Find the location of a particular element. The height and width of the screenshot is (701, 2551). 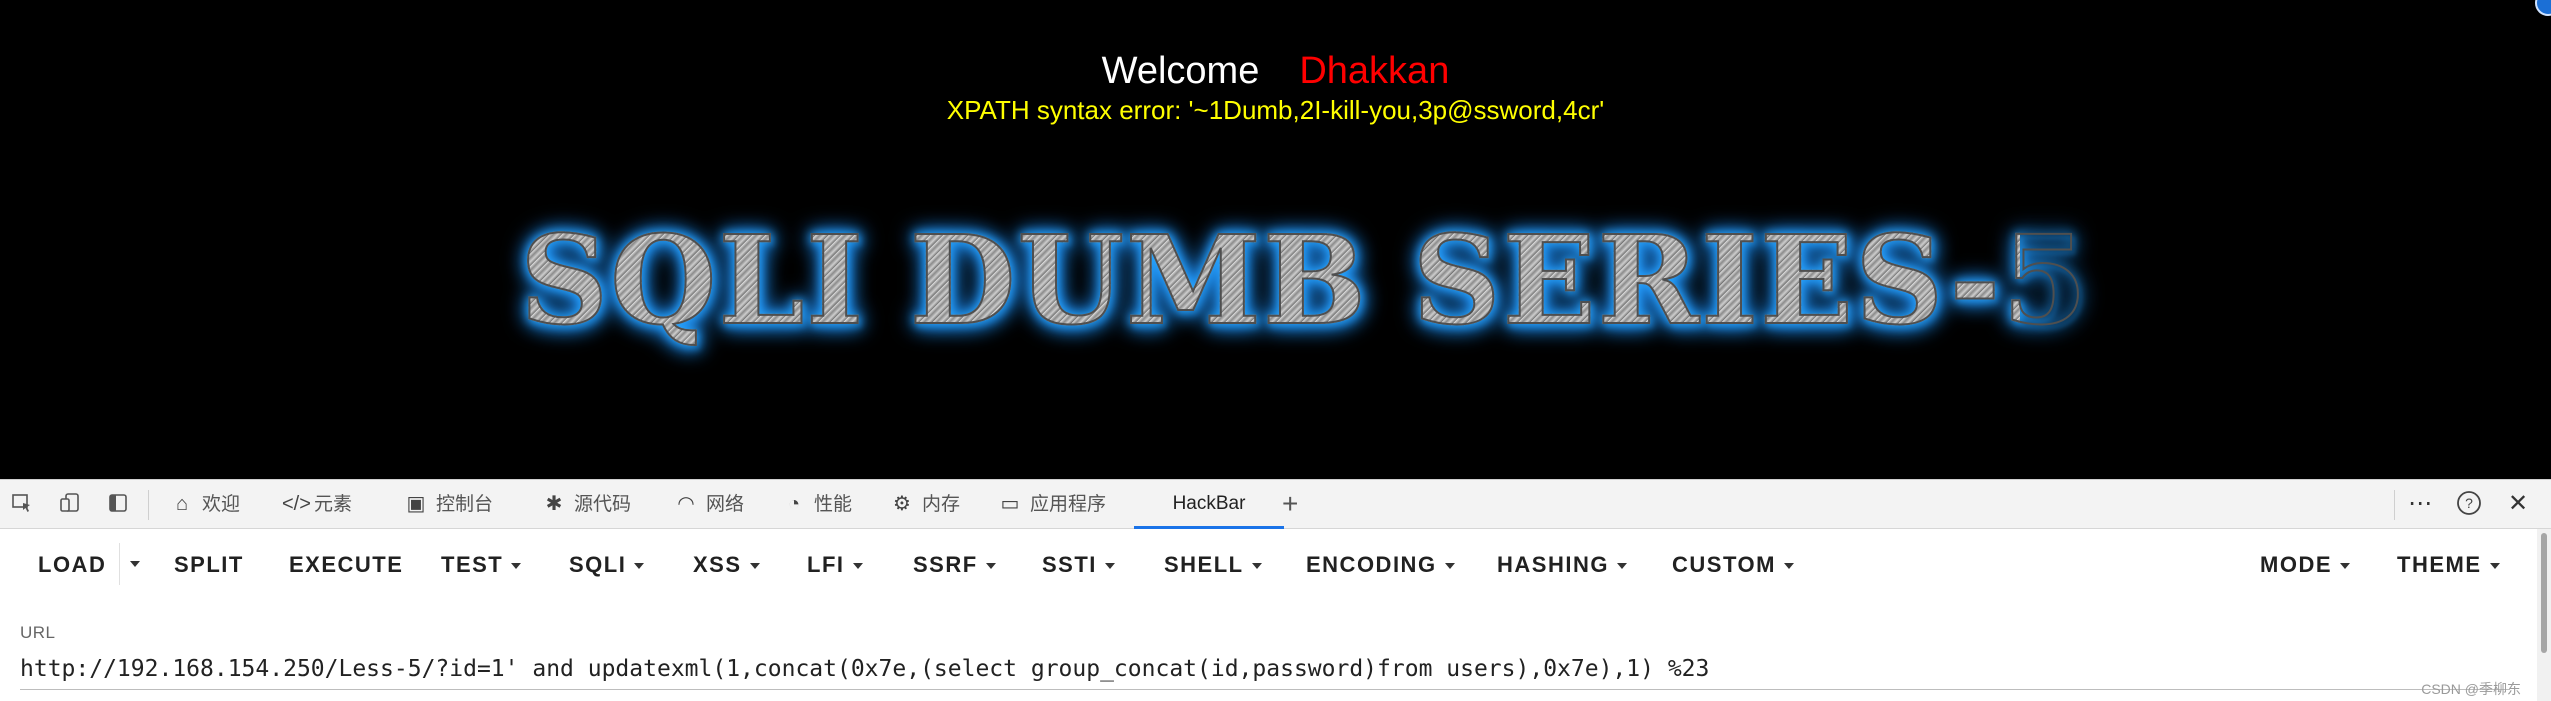

hashing-label: HASHING is located at coordinates (1553, 564).